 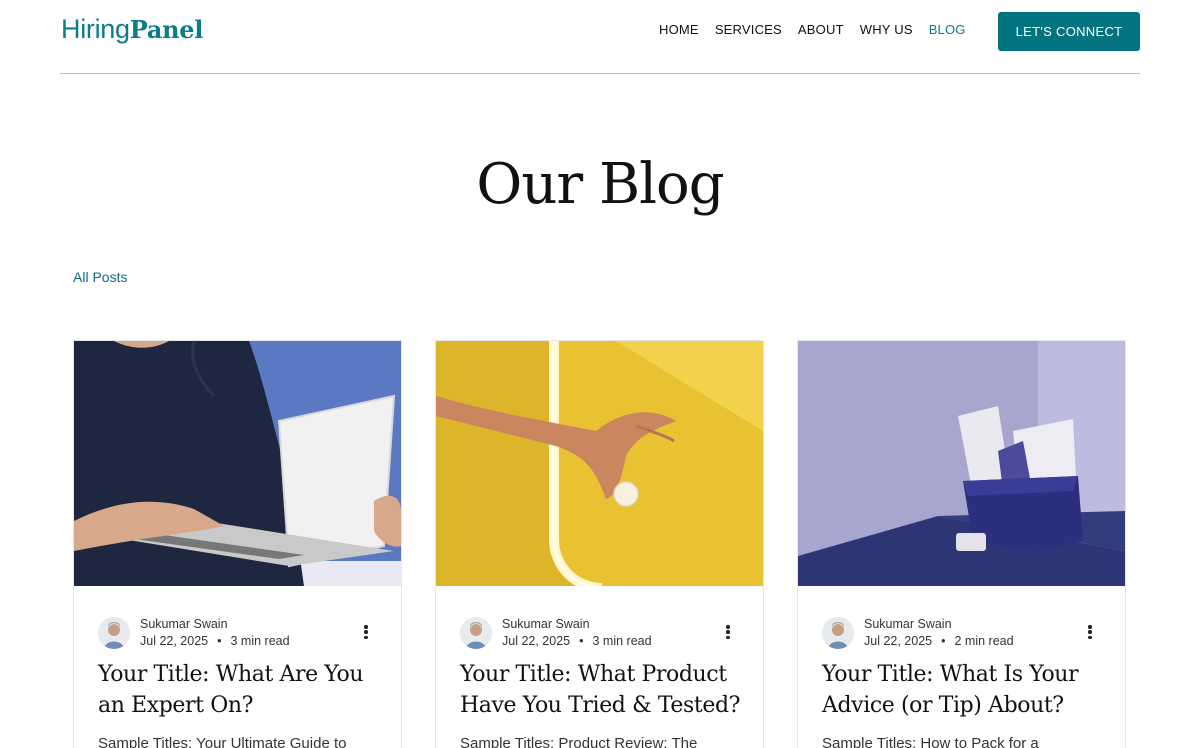 I want to click on post-meta: Sukumar Swain Jul 22, 2025 • 2 min read, so click(x=918, y=633).